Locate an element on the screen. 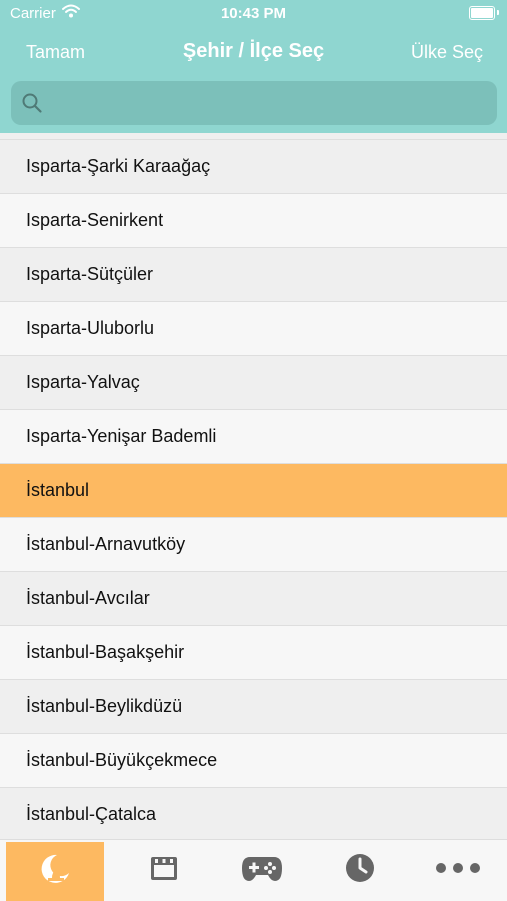  tab-bar is located at coordinates (253, 870).